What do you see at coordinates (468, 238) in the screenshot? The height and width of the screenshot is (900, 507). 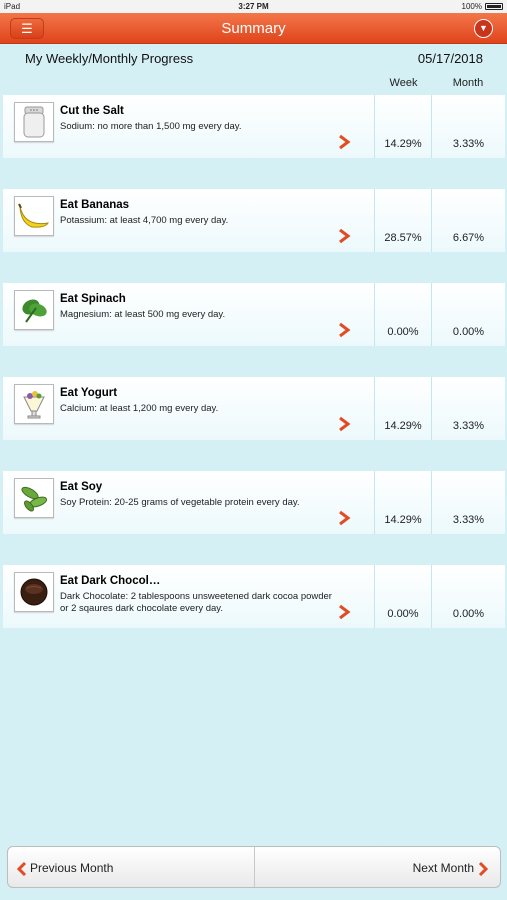 I see `month-percent: 6.67%` at bounding box center [468, 238].